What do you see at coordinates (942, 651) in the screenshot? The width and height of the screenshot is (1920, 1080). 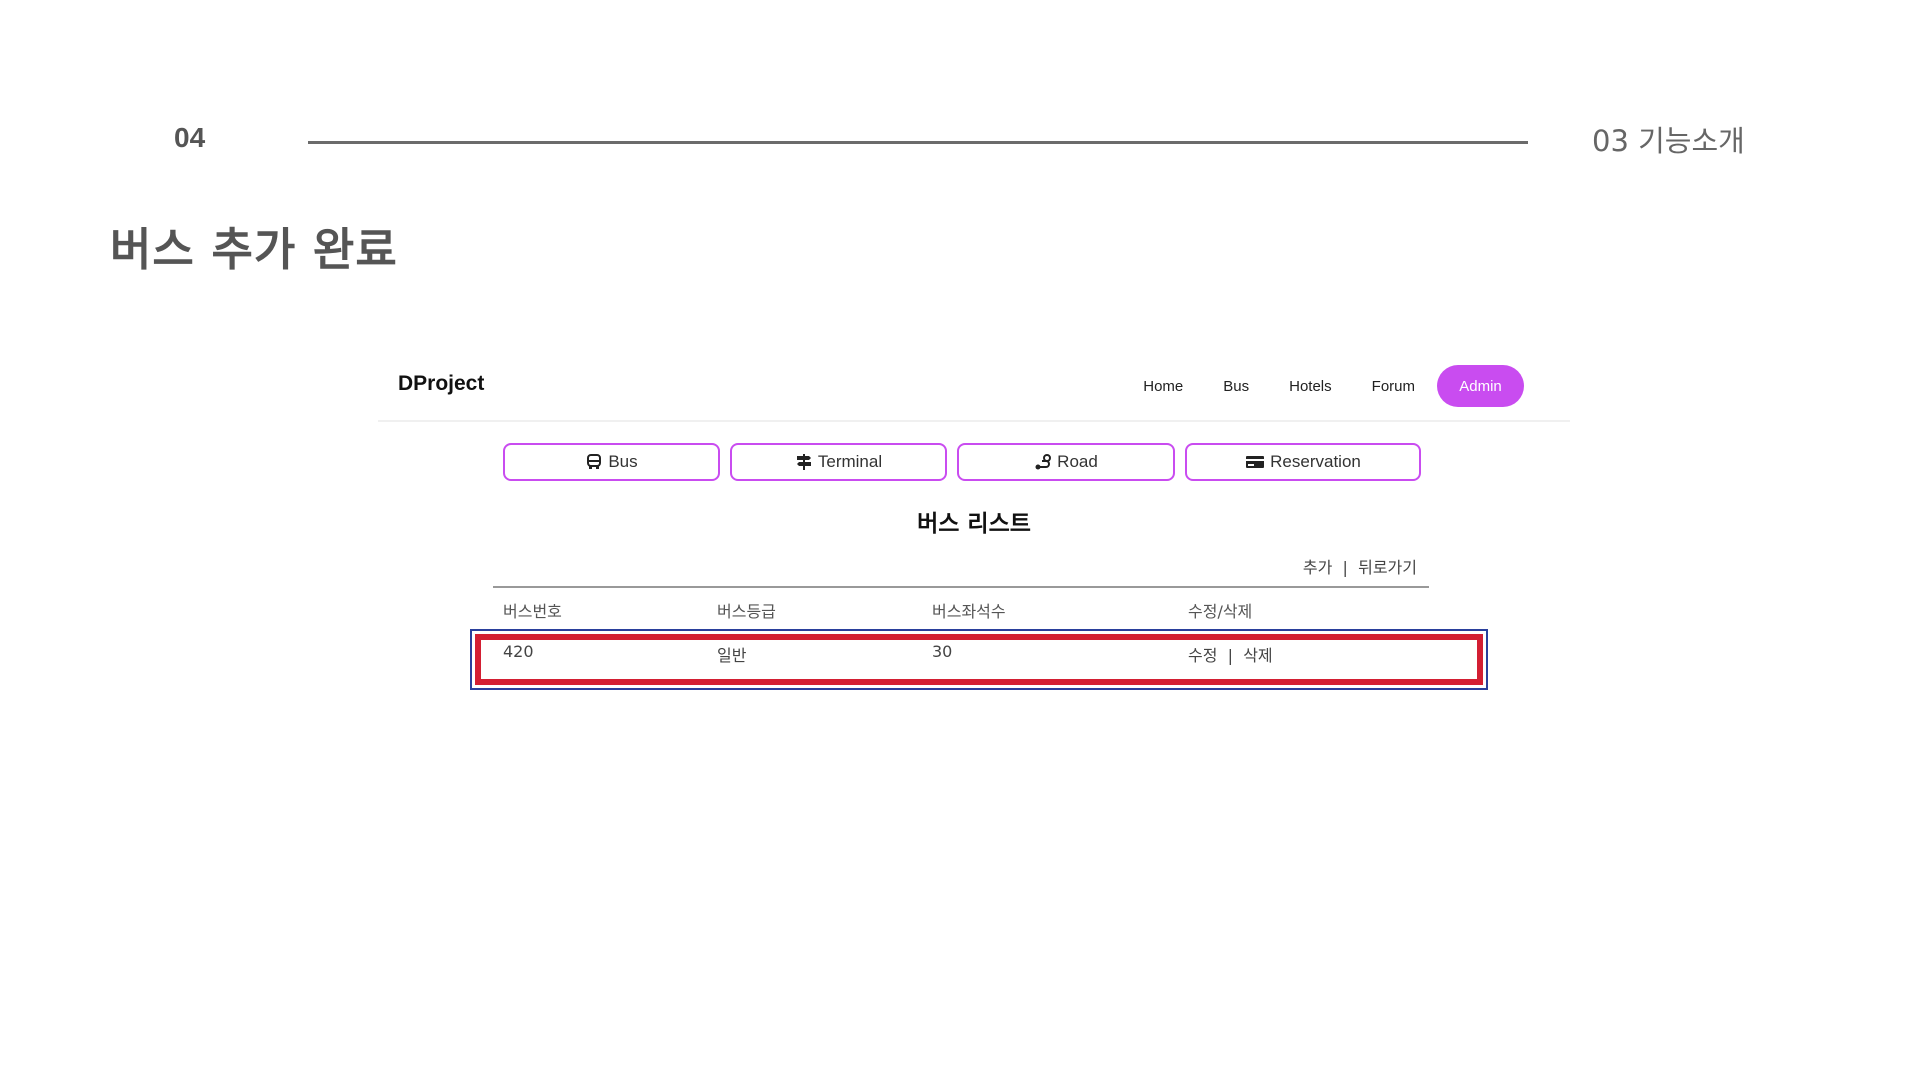 I see `cell-seats: 30` at bounding box center [942, 651].